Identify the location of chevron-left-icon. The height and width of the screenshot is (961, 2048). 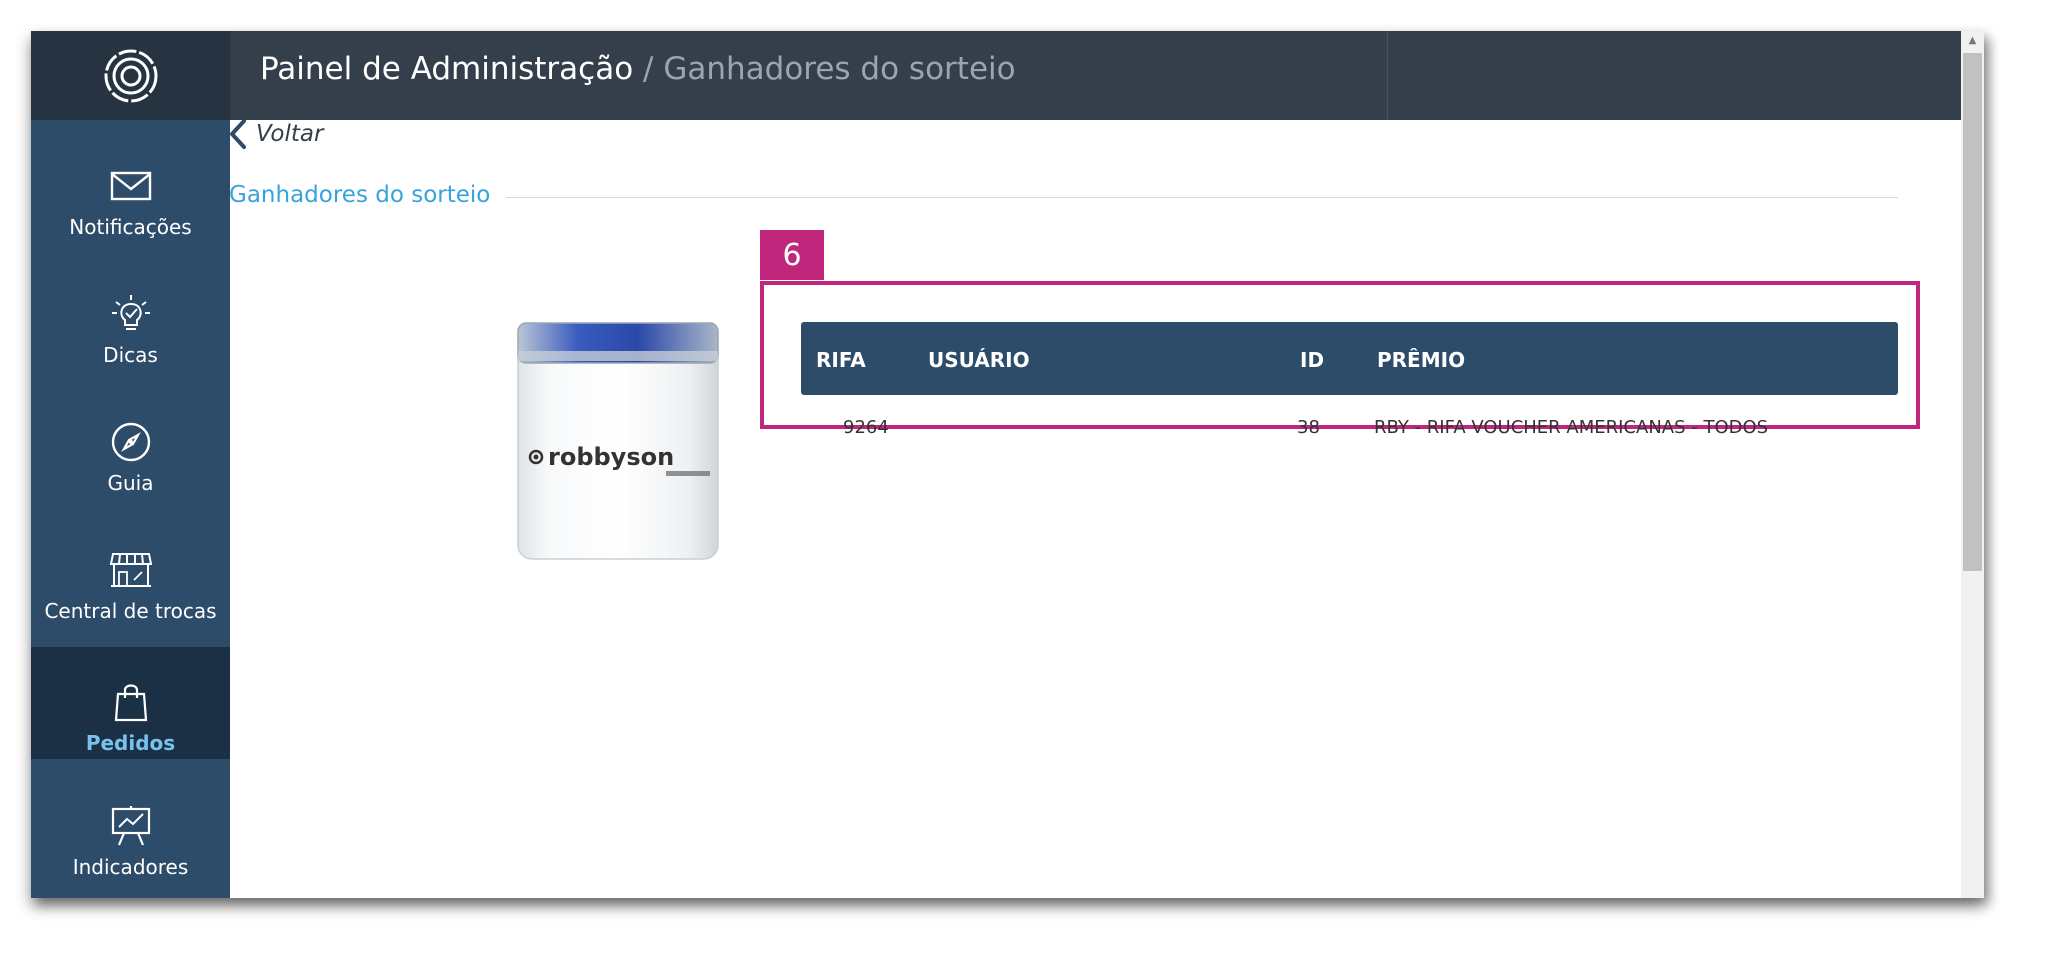
(238, 134).